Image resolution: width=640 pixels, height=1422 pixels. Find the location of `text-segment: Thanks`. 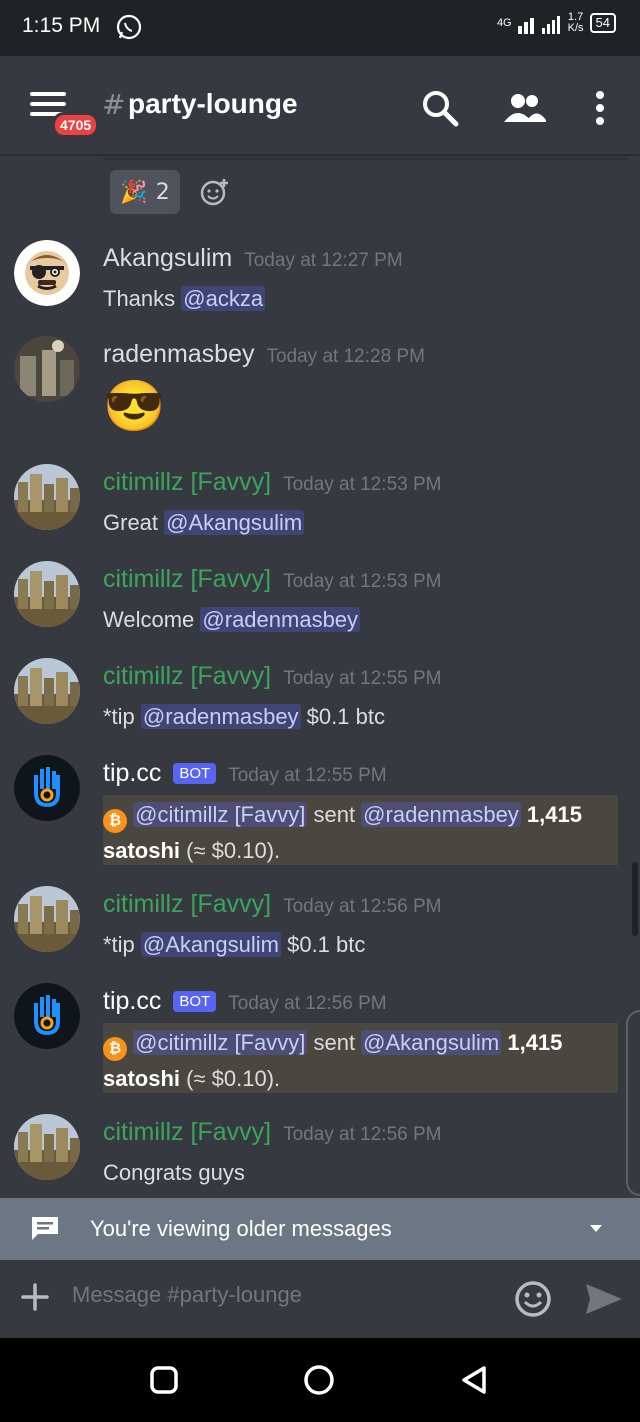

text-segment: Thanks is located at coordinates (142, 298).